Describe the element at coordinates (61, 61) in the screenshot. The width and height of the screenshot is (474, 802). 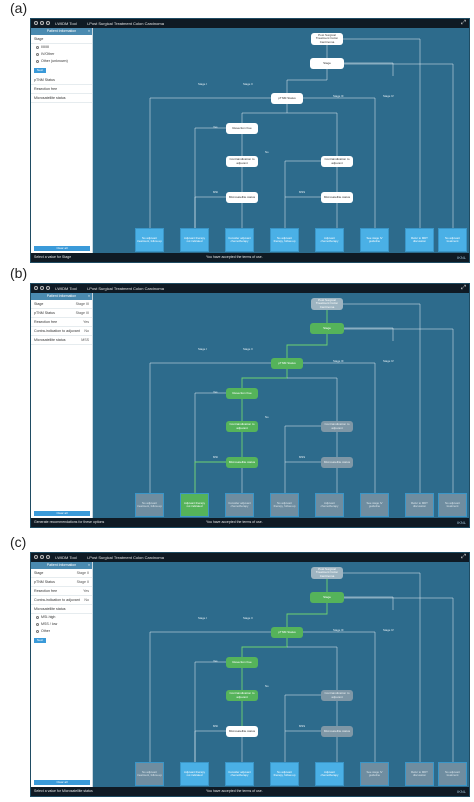
I see `radio-option: Other (unknown)` at that location.